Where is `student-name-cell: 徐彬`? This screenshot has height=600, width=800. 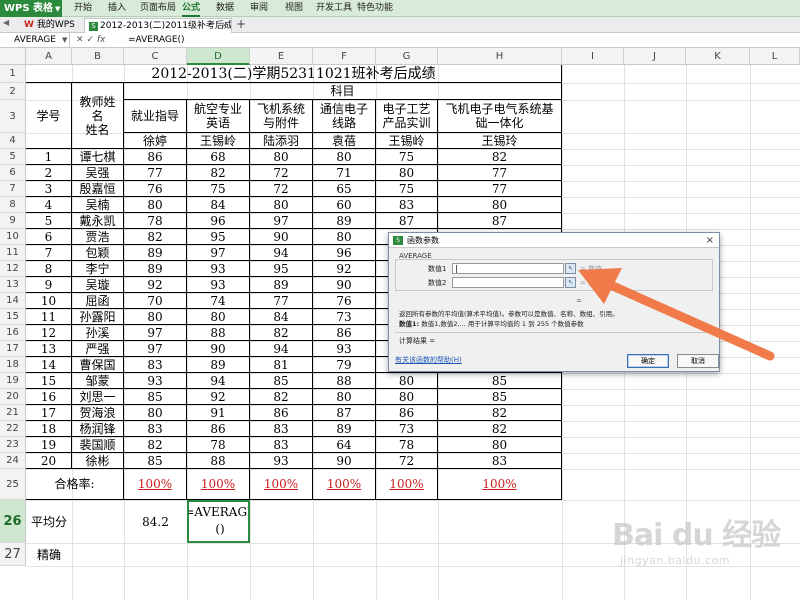
student-name-cell: 徐彬 is located at coordinates (98, 461).